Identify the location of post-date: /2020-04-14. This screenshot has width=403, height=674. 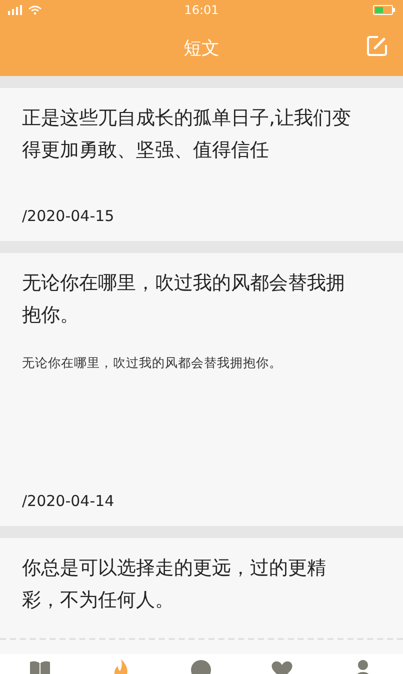
(69, 501).